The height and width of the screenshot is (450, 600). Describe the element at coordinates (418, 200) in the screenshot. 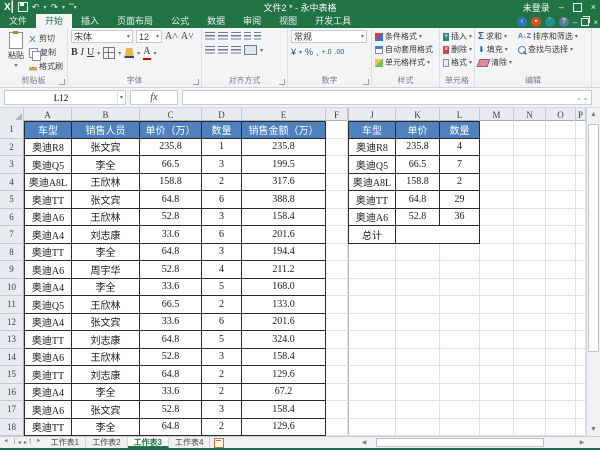

I see `cell-K5: 64.8` at that location.